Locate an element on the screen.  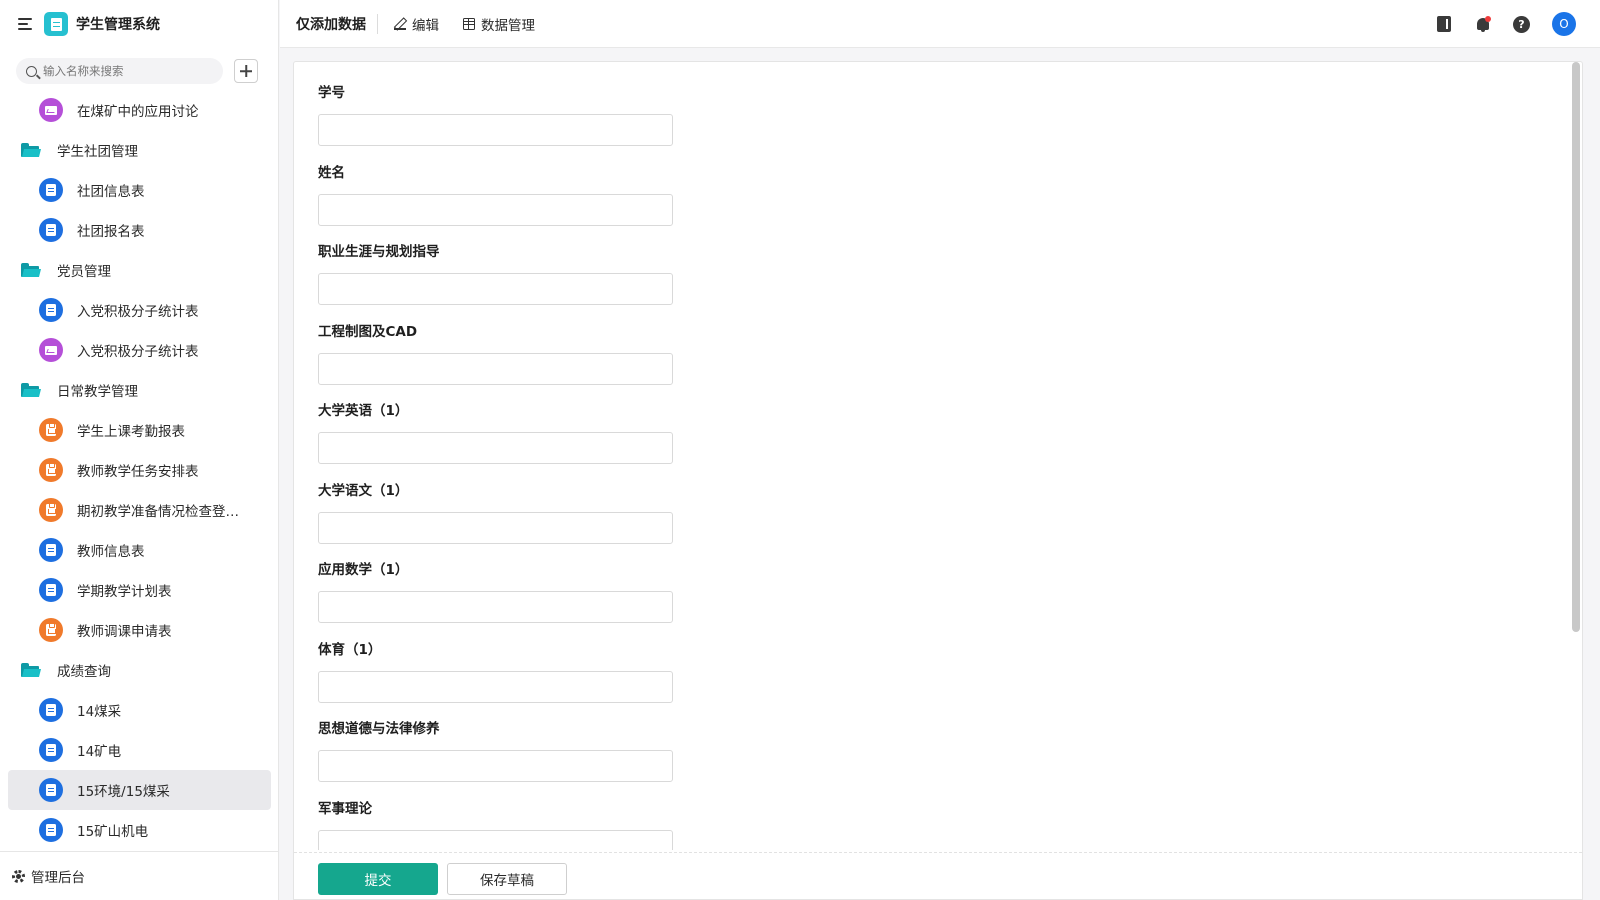
sidebar-item: 教师信息表 is located at coordinates (139, 550).